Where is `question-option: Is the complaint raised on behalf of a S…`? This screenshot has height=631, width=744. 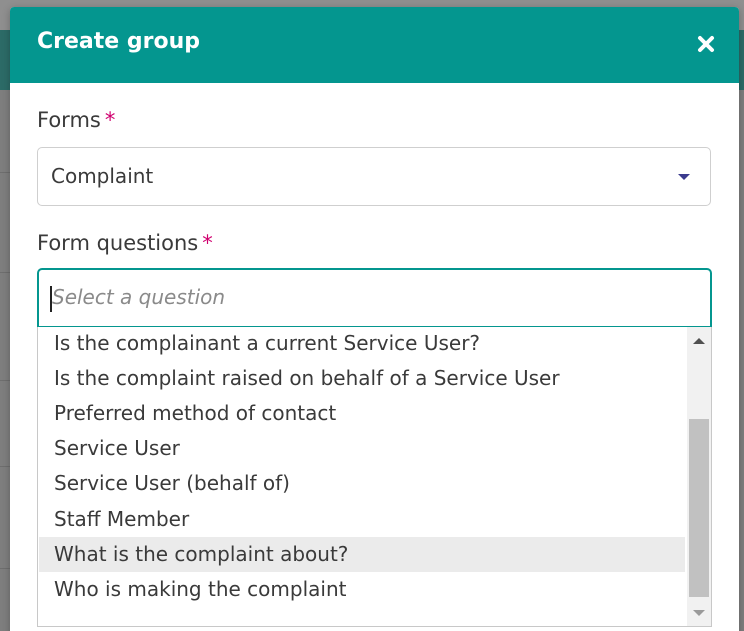
question-option: Is the complaint raised on behalf of a S… is located at coordinates (362, 378).